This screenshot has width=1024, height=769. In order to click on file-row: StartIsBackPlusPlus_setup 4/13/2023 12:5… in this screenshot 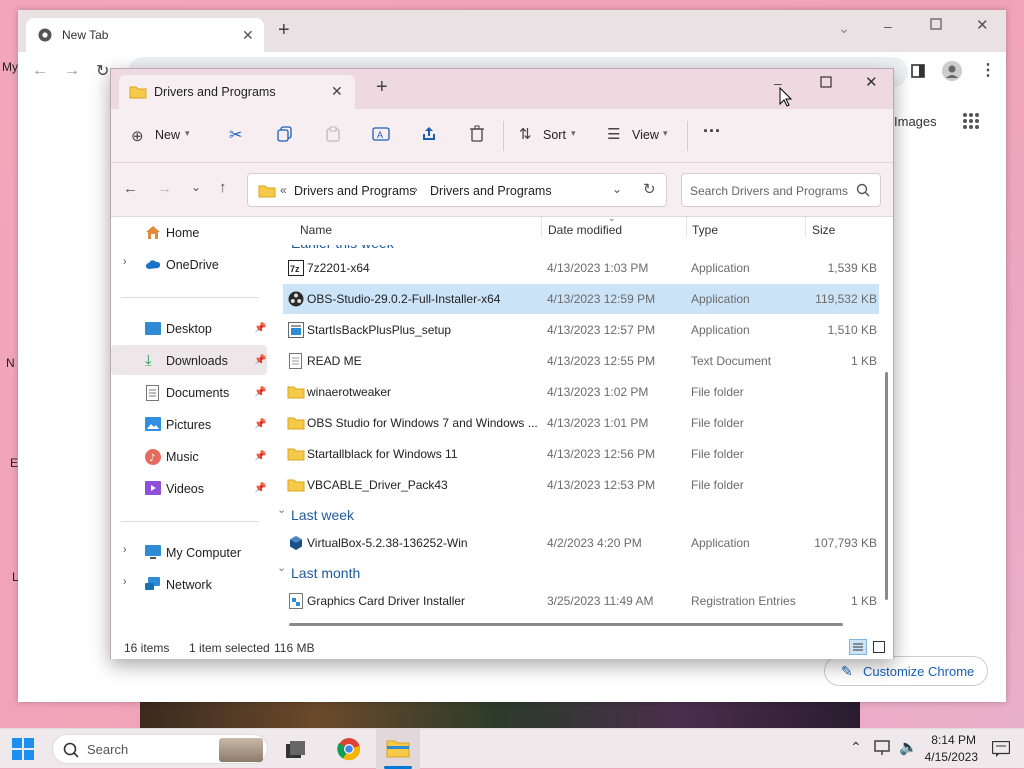, I will do `click(581, 330)`.